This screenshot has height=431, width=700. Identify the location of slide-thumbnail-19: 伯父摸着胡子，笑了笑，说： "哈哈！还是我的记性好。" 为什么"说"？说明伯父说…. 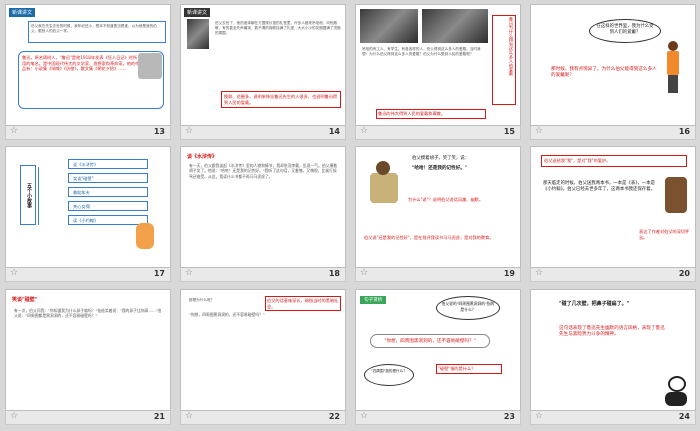
(438, 214).